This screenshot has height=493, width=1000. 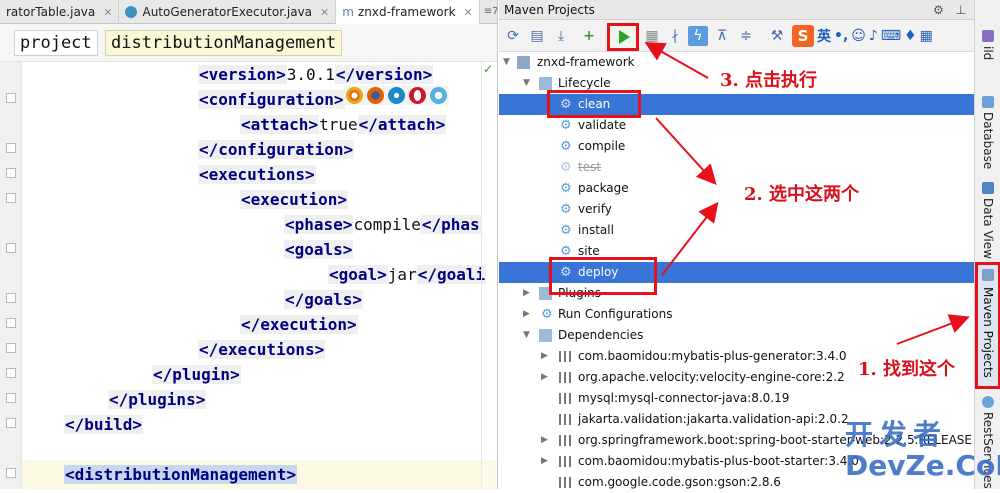 I want to click on lifecycle-goal-compile: ⚙ compile, so click(x=736, y=146).